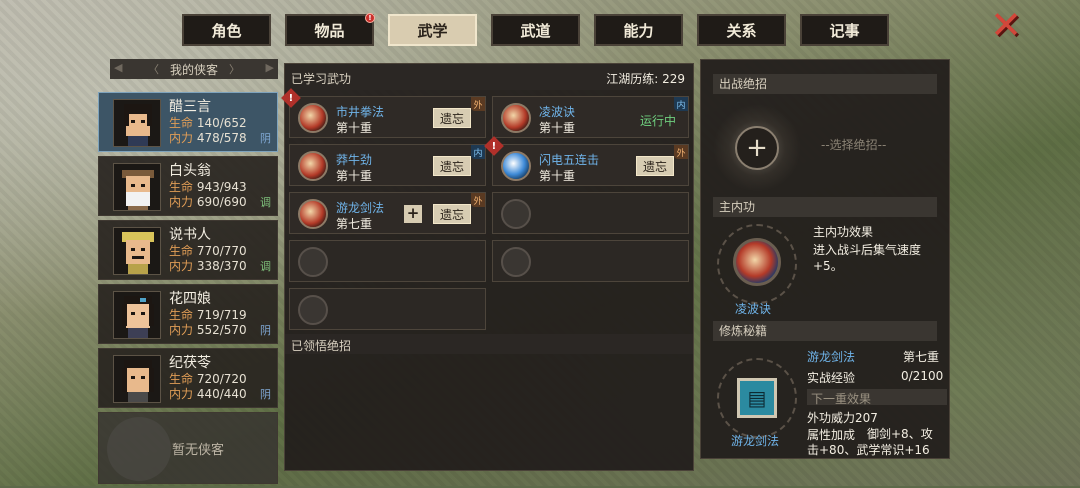 The height and width of the screenshot is (488, 1080). I want to click on ult-select-placeholder: --选择绝招--, so click(853, 144).